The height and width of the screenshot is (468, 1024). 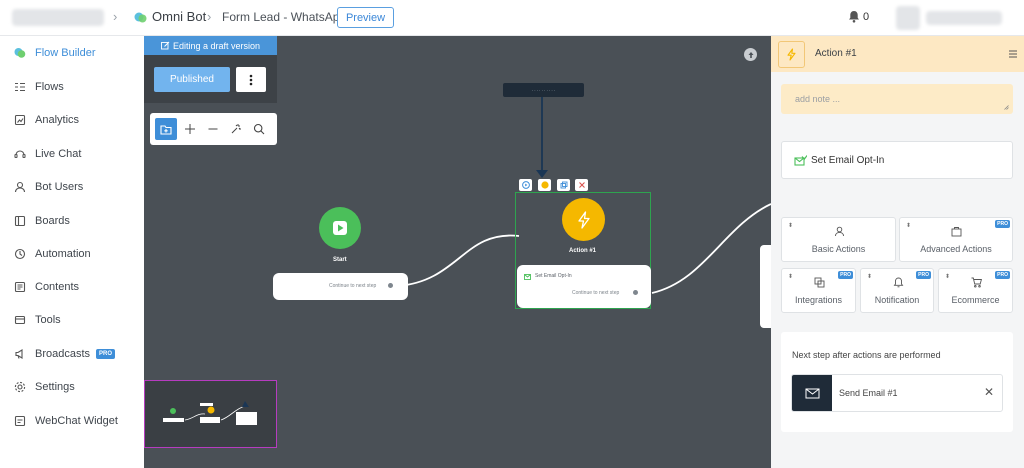 I want to click on start-node-icon, so click(x=340, y=228).